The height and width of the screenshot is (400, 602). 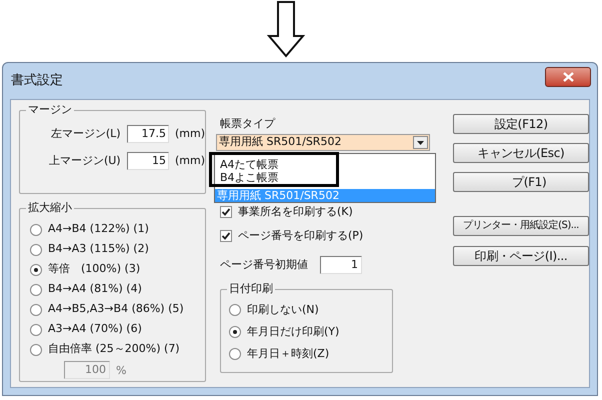 What do you see at coordinates (147, 134) in the screenshot?
I see `margin-field: 17.5` at bounding box center [147, 134].